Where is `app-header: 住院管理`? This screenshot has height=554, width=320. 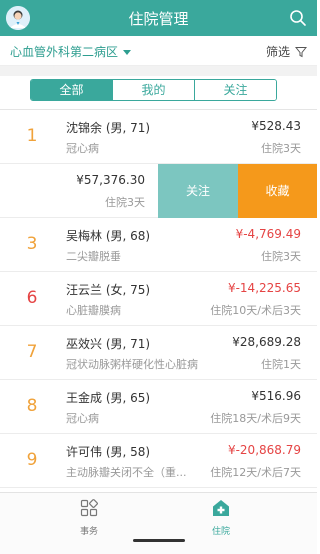
app-header: 住院管理 is located at coordinates (158, 18).